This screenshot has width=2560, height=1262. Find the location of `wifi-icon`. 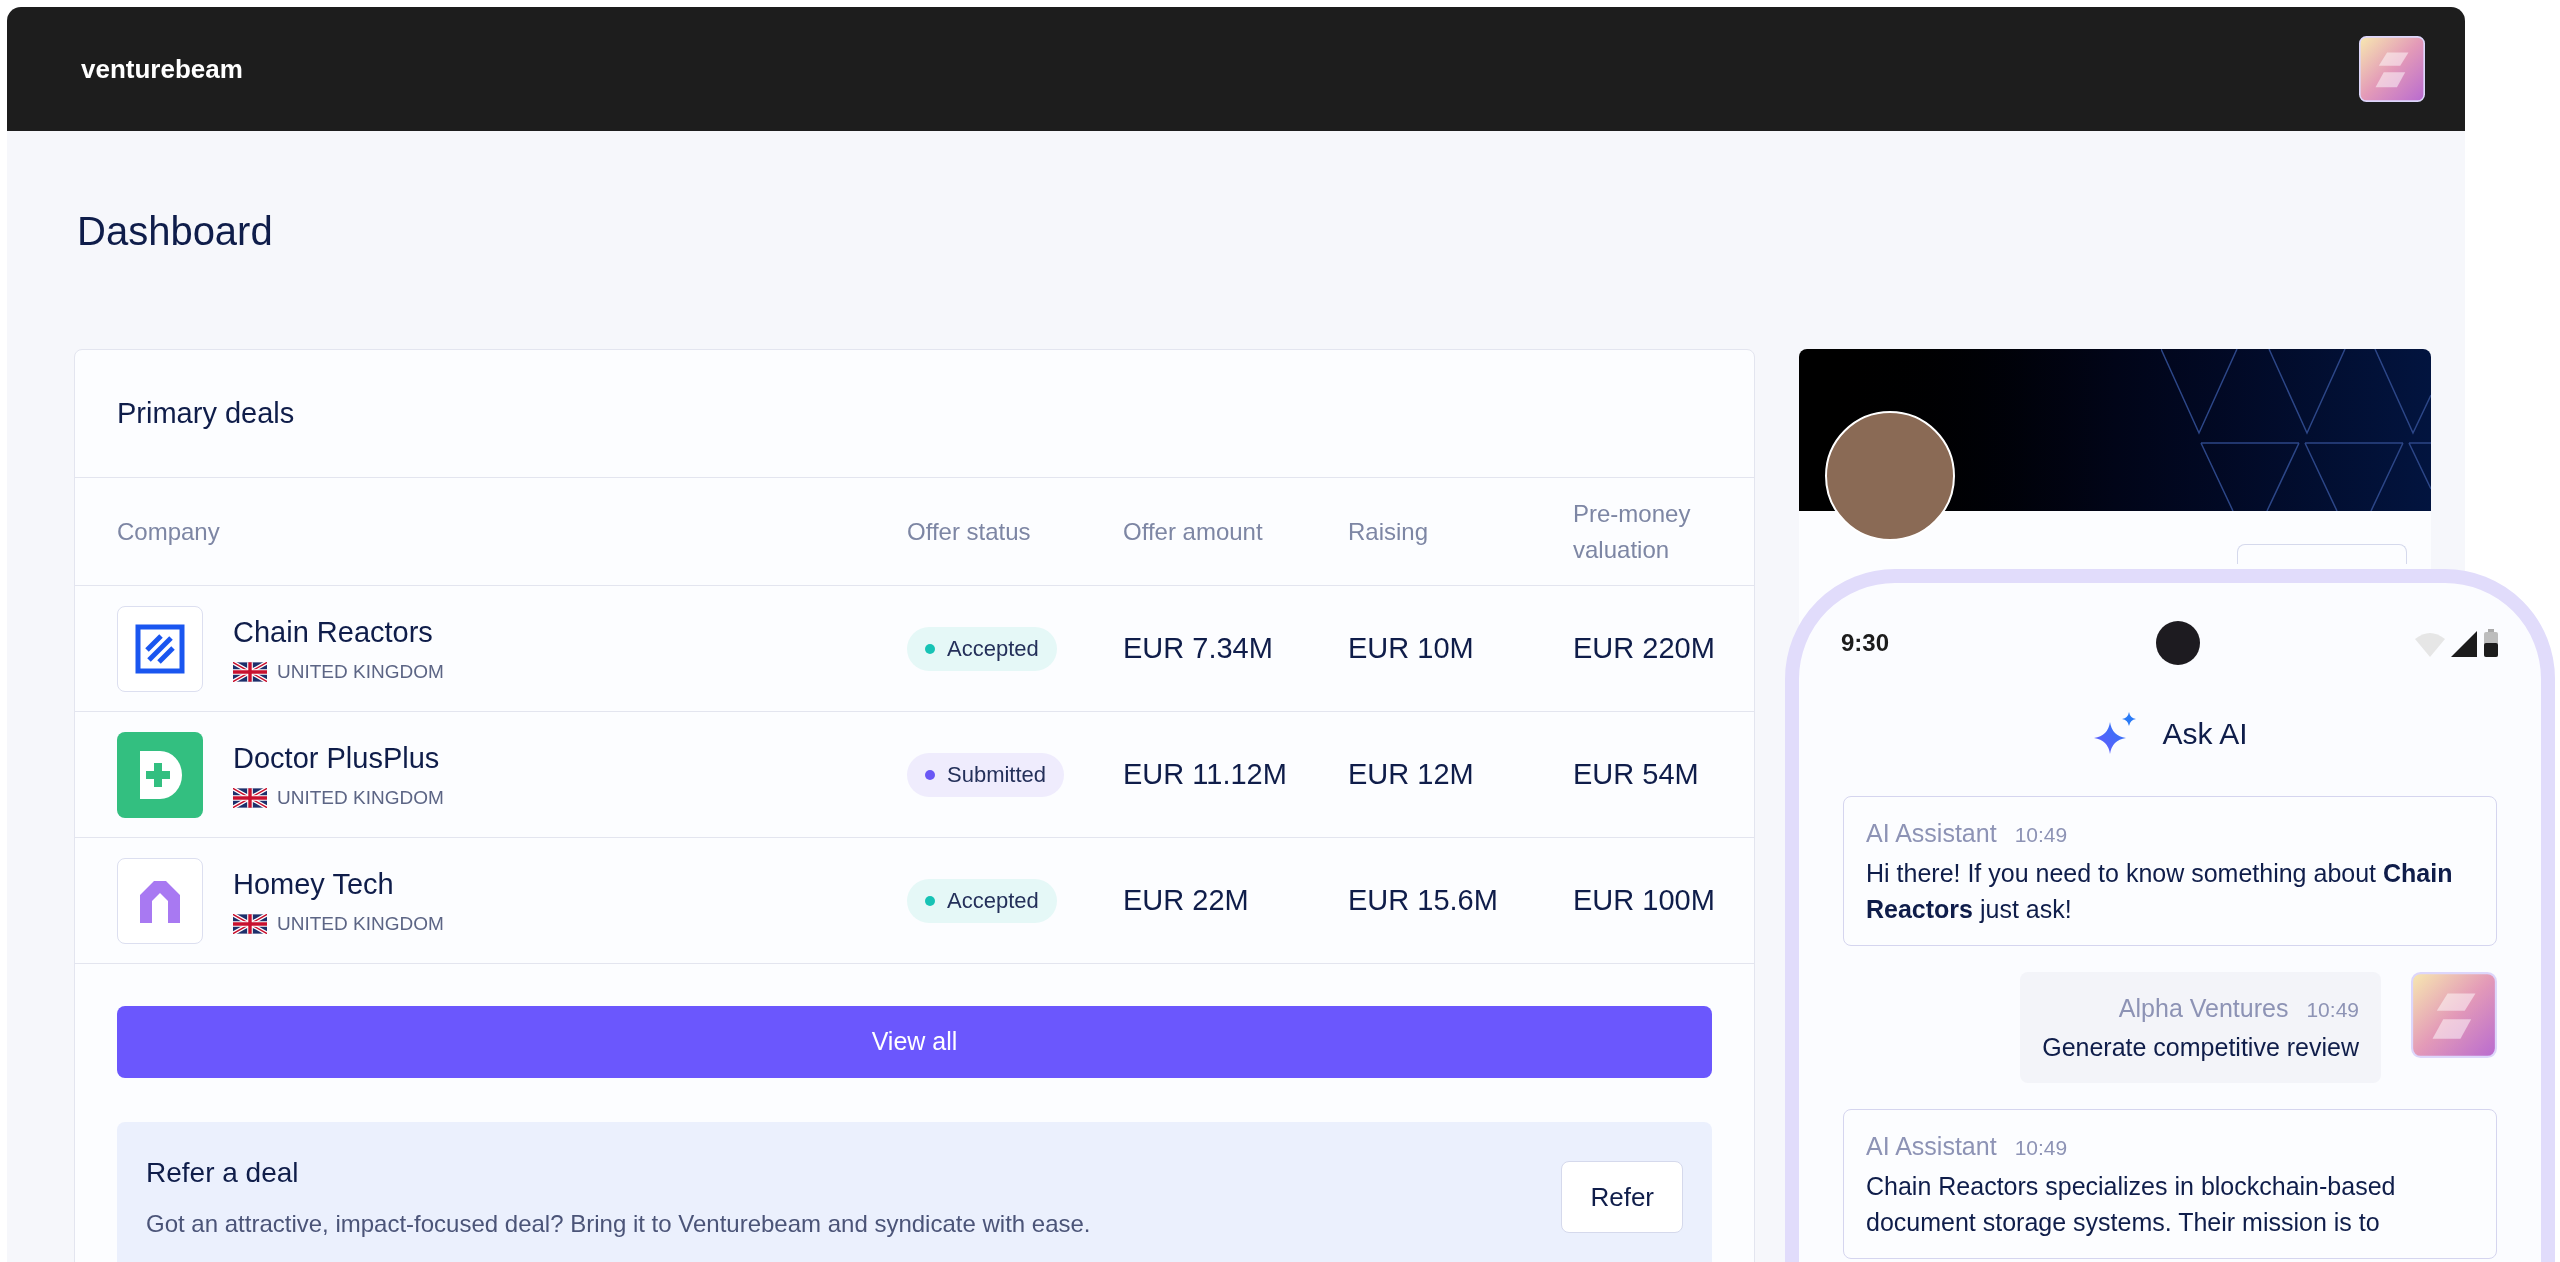

wifi-icon is located at coordinates (2430, 645).